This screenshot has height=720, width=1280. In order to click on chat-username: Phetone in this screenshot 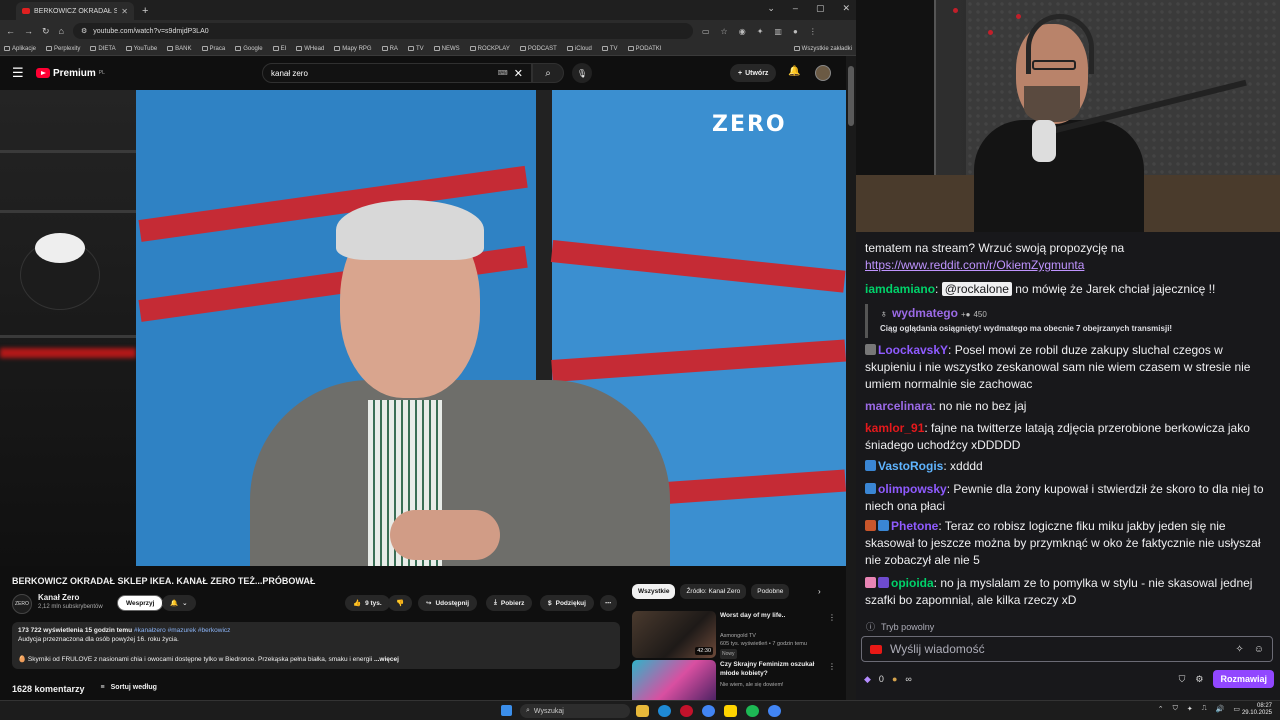, I will do `click(914, 526)`.